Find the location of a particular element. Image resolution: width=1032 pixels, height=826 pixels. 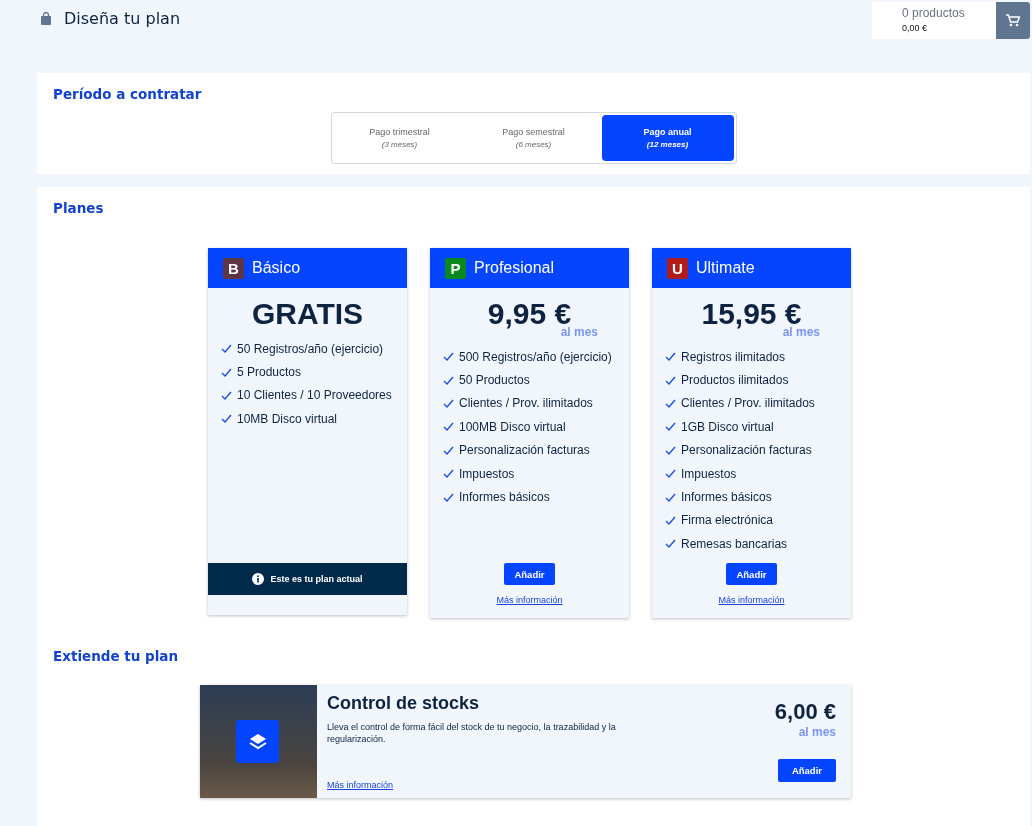

plan-feature: 50 Productos is located at coordinates (494, 380).